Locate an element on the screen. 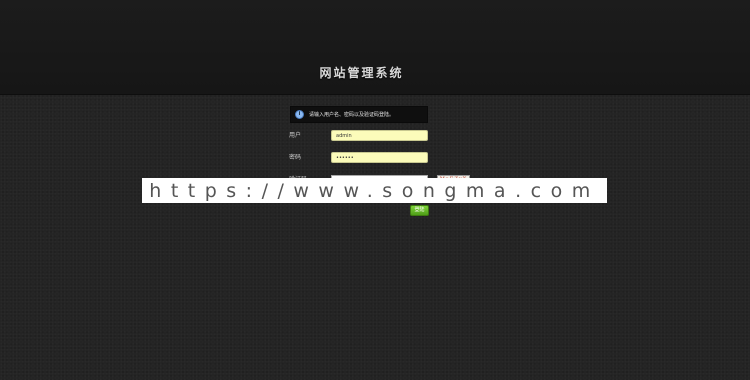 This screenshot has height=380, width=750. watermark-text: https://www.songma.com is located at coordinates (374, 190).